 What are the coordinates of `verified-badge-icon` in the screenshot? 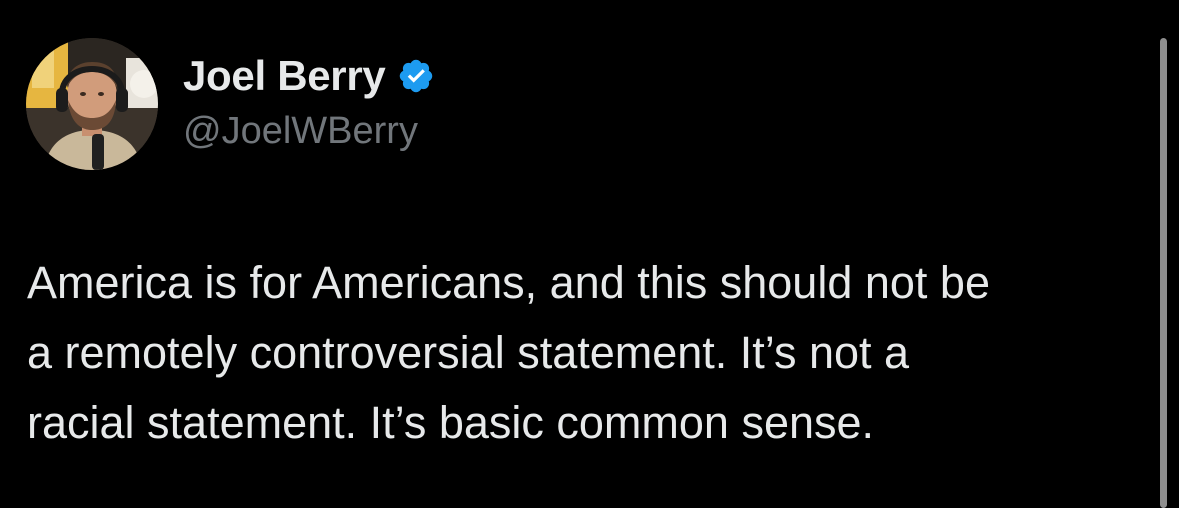 It's located at (416, 76).